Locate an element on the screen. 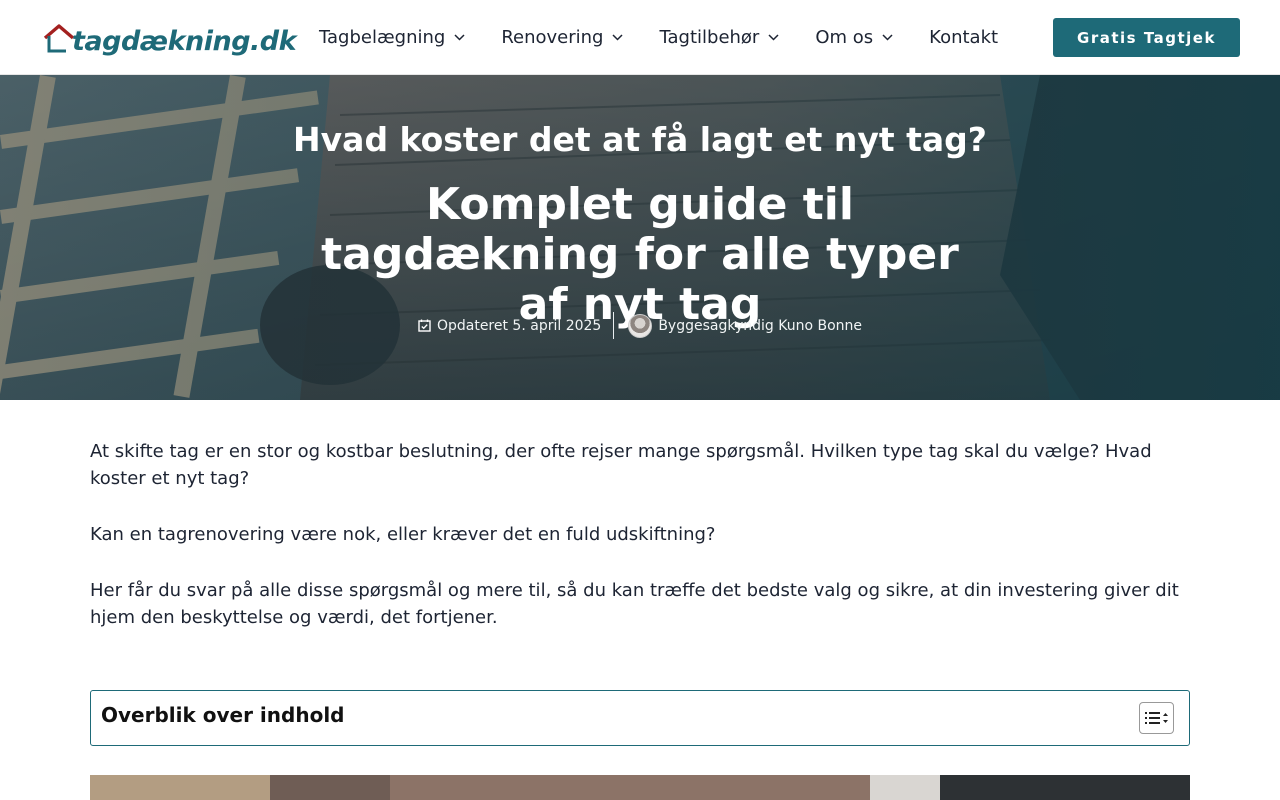  nav-label: Tagbelægning is located at coordinates (382, 37).